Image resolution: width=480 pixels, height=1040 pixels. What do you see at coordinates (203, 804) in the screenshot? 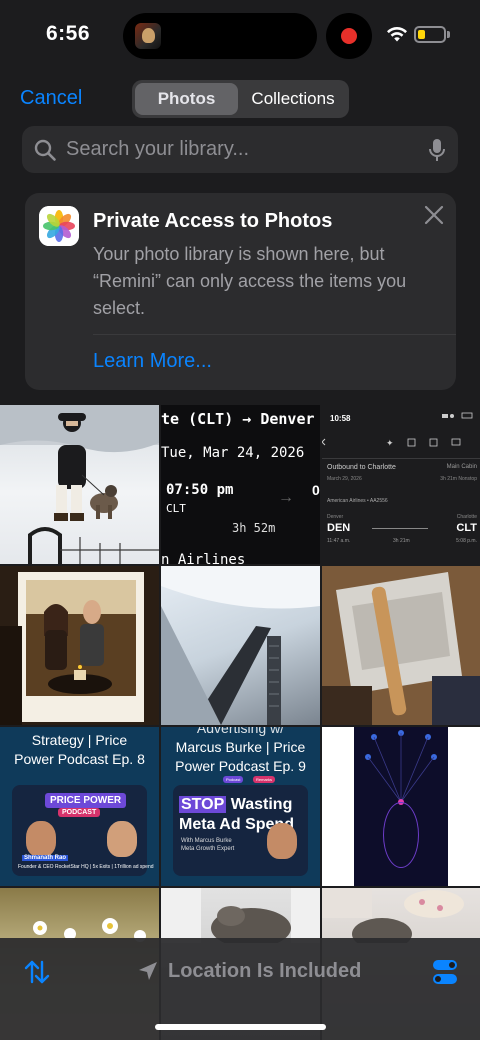
I see `podcast9-headline-stop: STOP` at bounding box center [203, 804].